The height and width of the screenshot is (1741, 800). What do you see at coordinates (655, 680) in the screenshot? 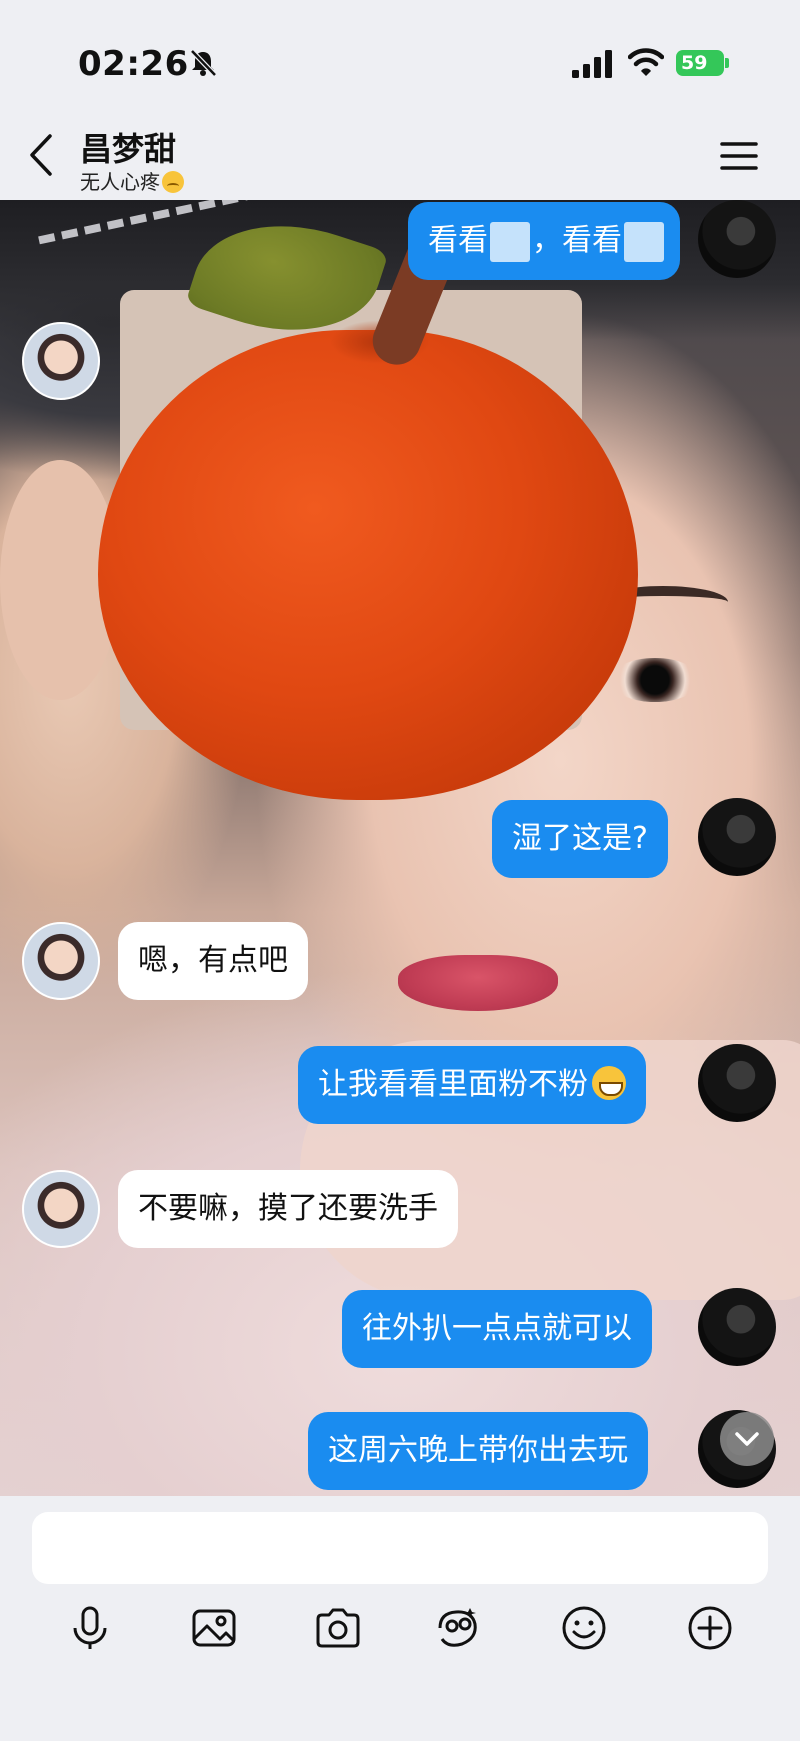
I see `background-eye` at bounding box center [655, 680].